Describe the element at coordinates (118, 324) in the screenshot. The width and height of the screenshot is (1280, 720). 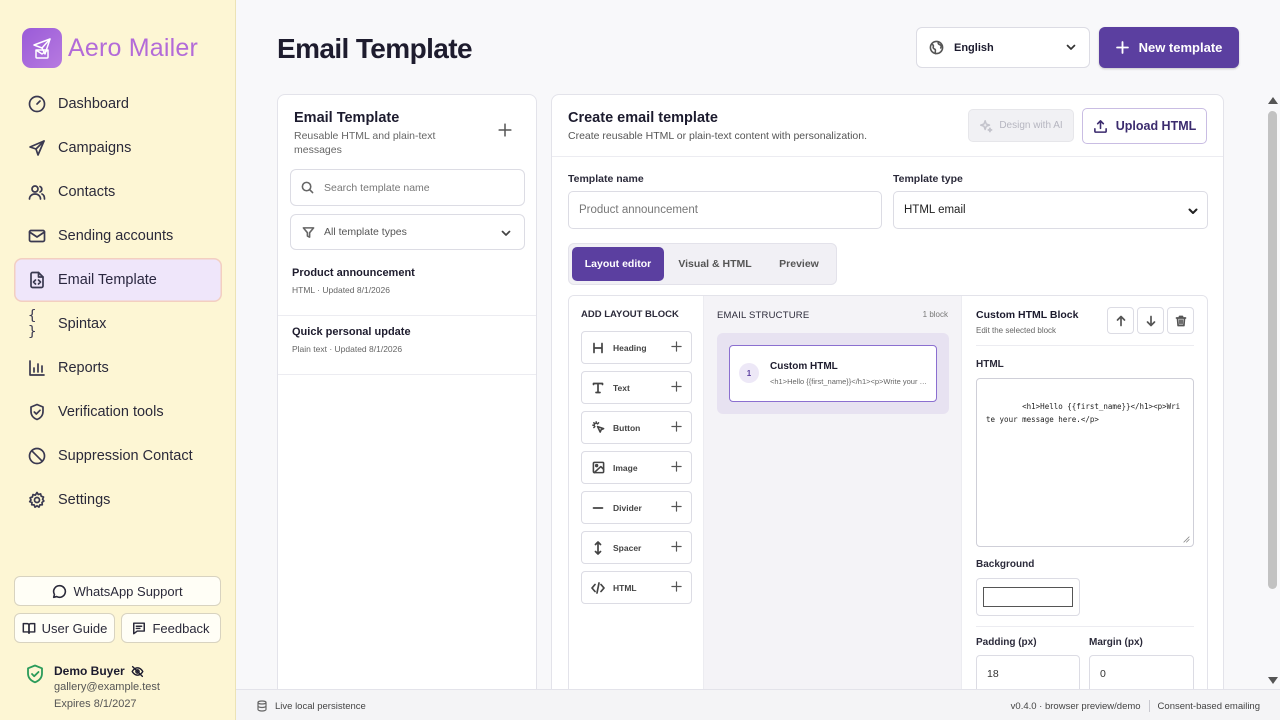
I see `sidebar-item-spintax: { } Spintax` at that location.